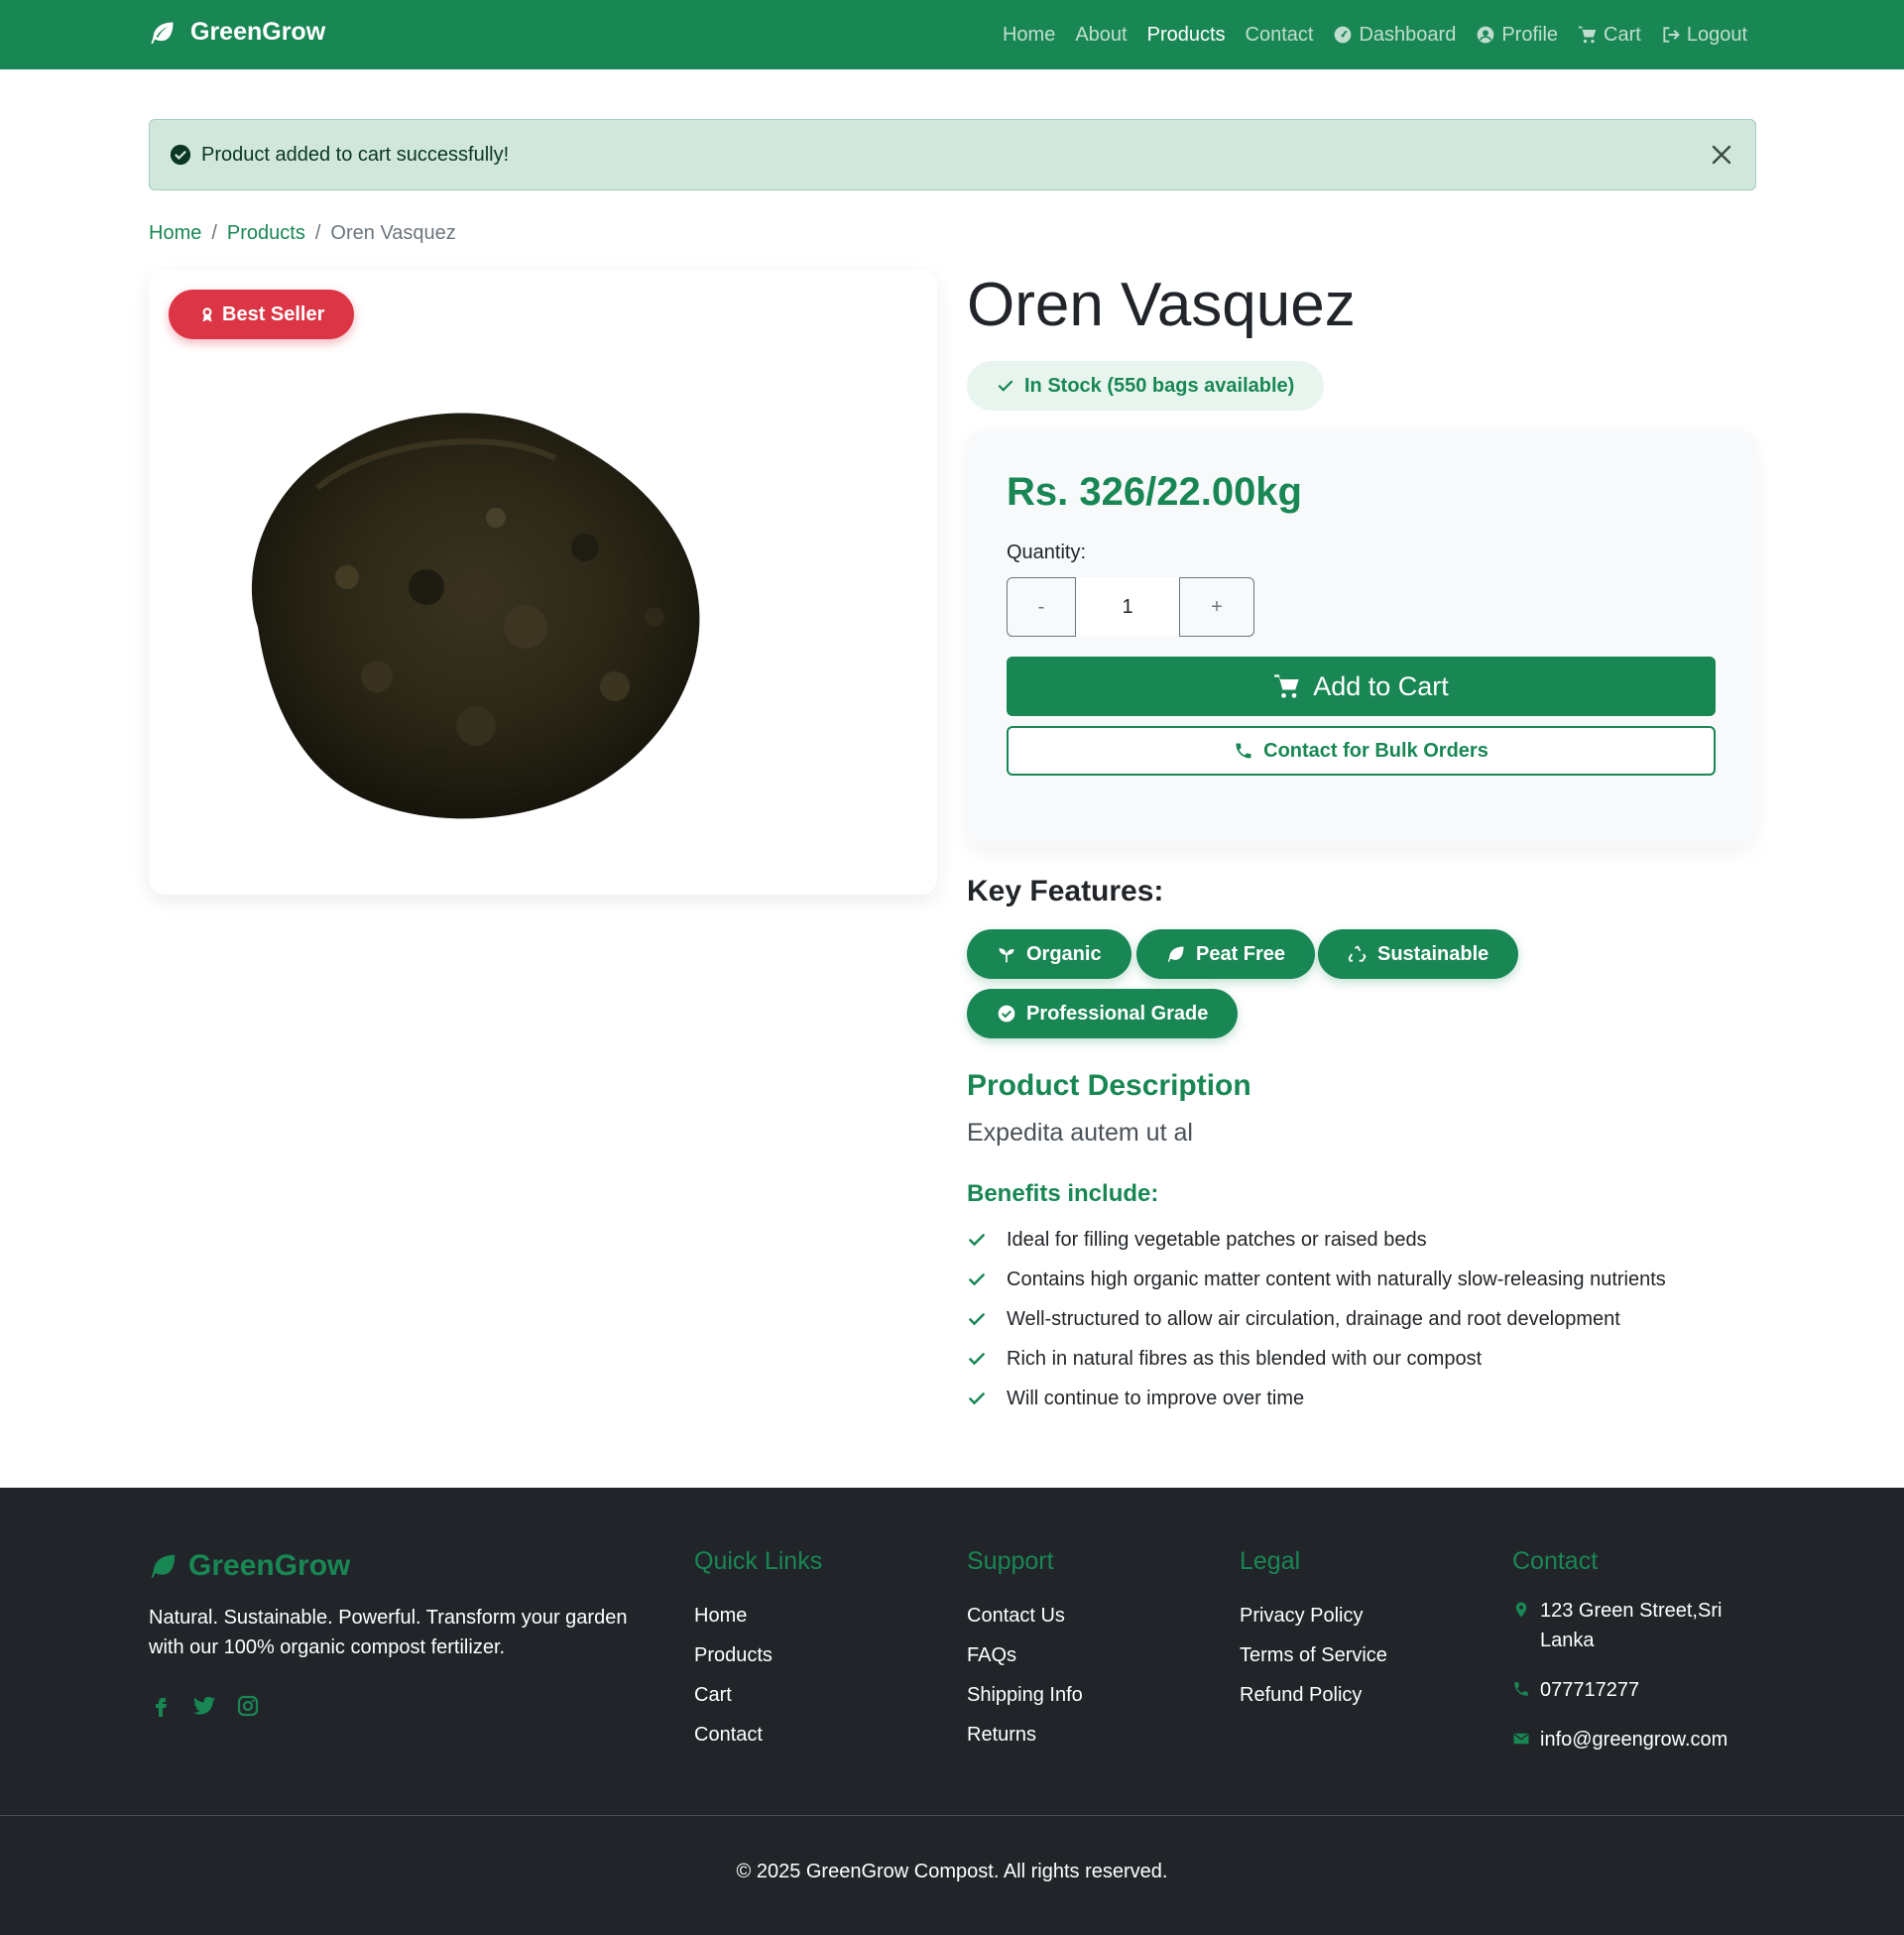  I want to click on nav-logout-label: Logout, so click(1716, 35).